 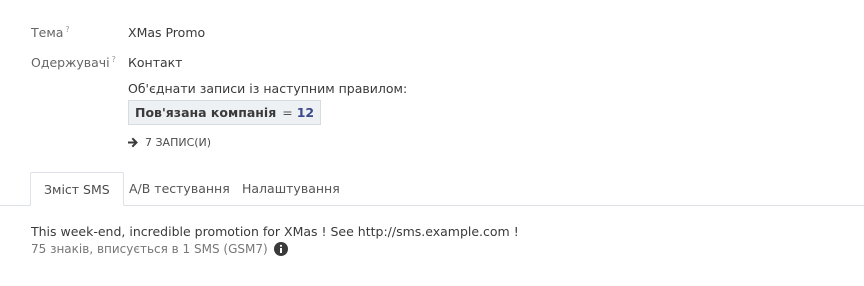 I want to click on tab-settings-label: Налаштування, so click(x=291, y=188).